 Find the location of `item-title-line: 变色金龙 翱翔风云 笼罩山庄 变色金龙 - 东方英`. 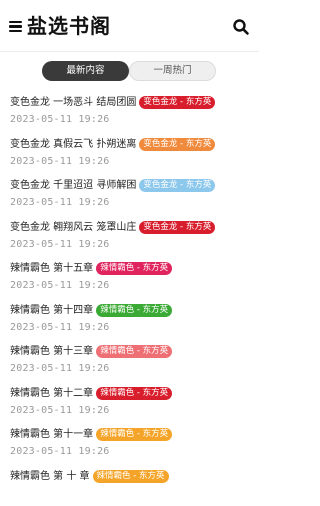

item-title-line: 变色金龙 翱翔风云 笼罩山庄 变色金龙 - 东方英 is located at coordinates (113, 227).